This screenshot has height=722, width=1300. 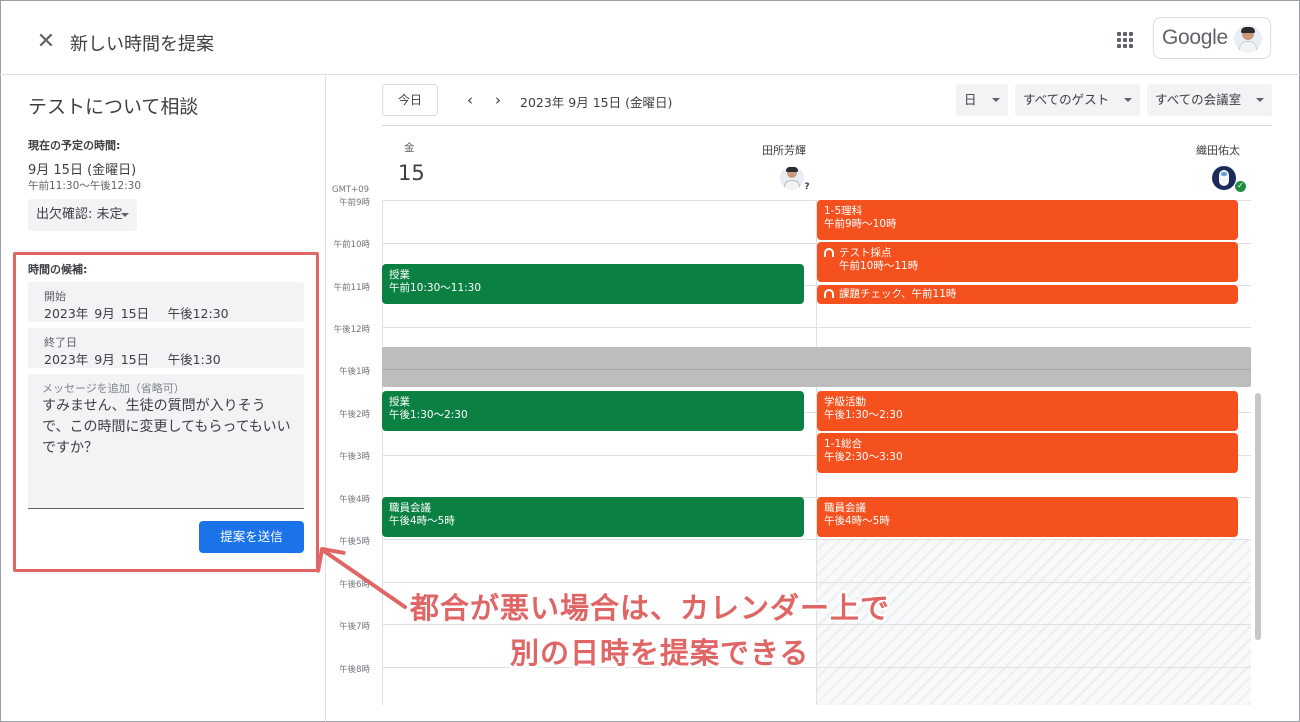 I want to click on event-block: 授業 午前10:30～11:30, so click(x=593, y=284).